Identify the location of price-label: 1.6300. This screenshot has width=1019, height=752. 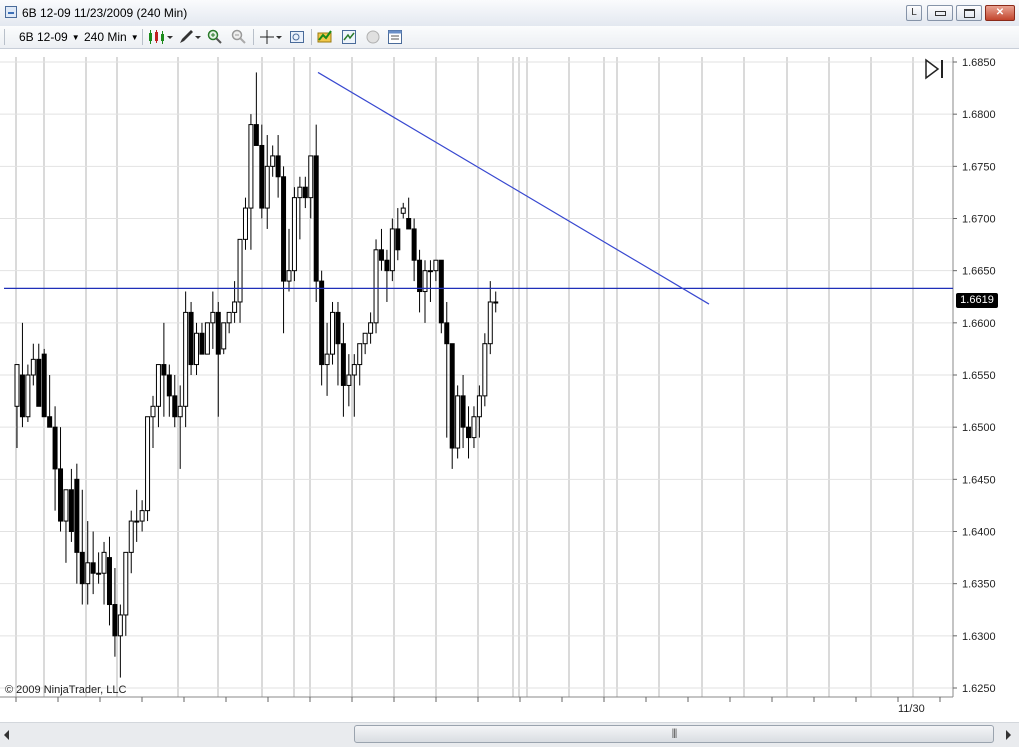
(979, 637).